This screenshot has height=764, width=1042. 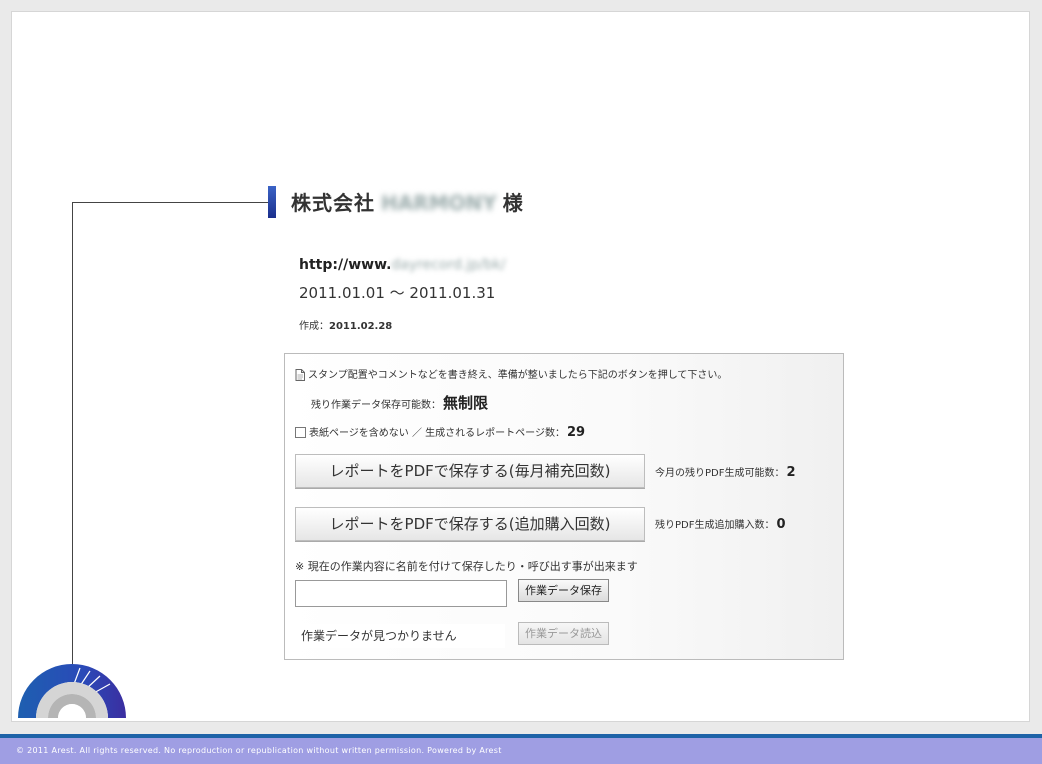 I want to click on monthly-remaining: 今月の残りPDF生成可能数： 2, so click(x=725, y=472).